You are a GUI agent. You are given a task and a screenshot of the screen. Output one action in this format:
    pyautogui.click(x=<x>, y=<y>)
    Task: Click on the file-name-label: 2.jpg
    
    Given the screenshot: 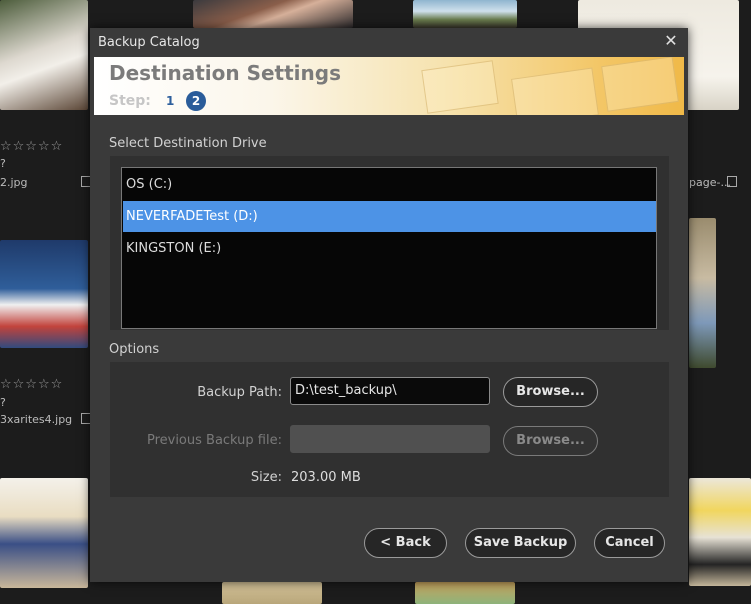 What is the action you would take?
    pyautogui.click(x=14, y=182)
    